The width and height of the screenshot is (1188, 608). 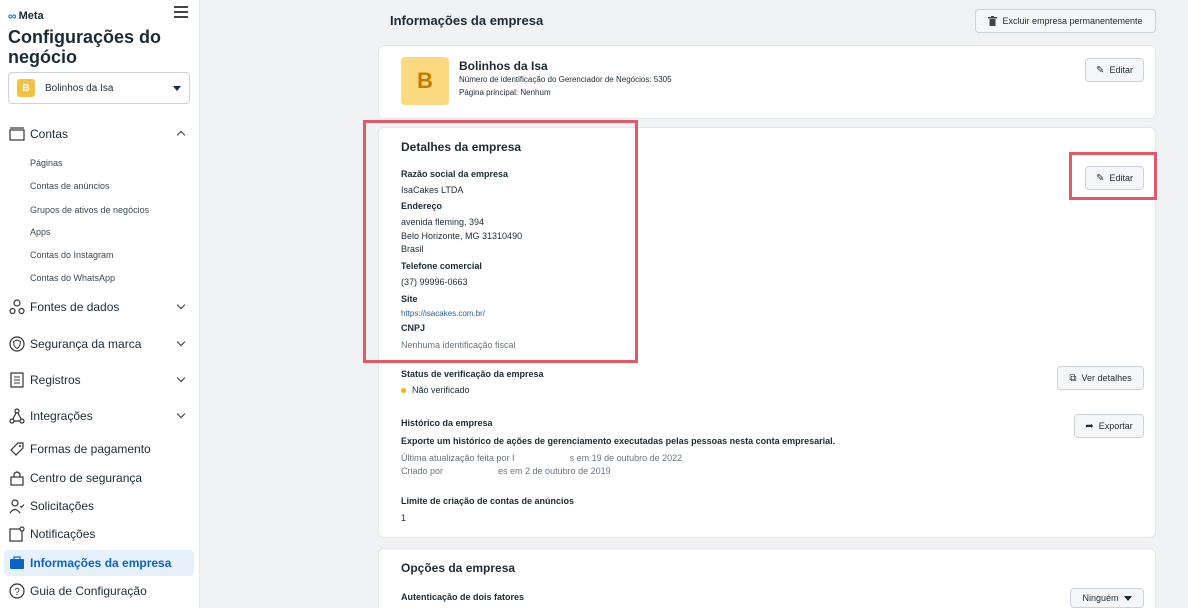 I want to click on hamburger-menu-icon, so click(x=181, y=12).